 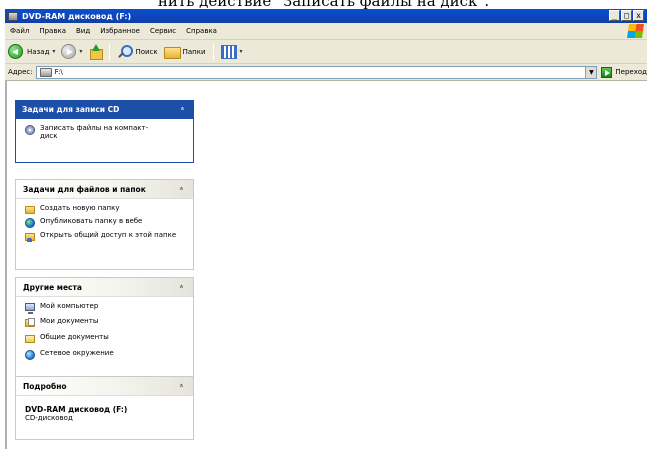 What do you see at coordinates (69, 306) in the screenshot?
I see `place-label: Мой компьютер` at bounding box center [69, 306].